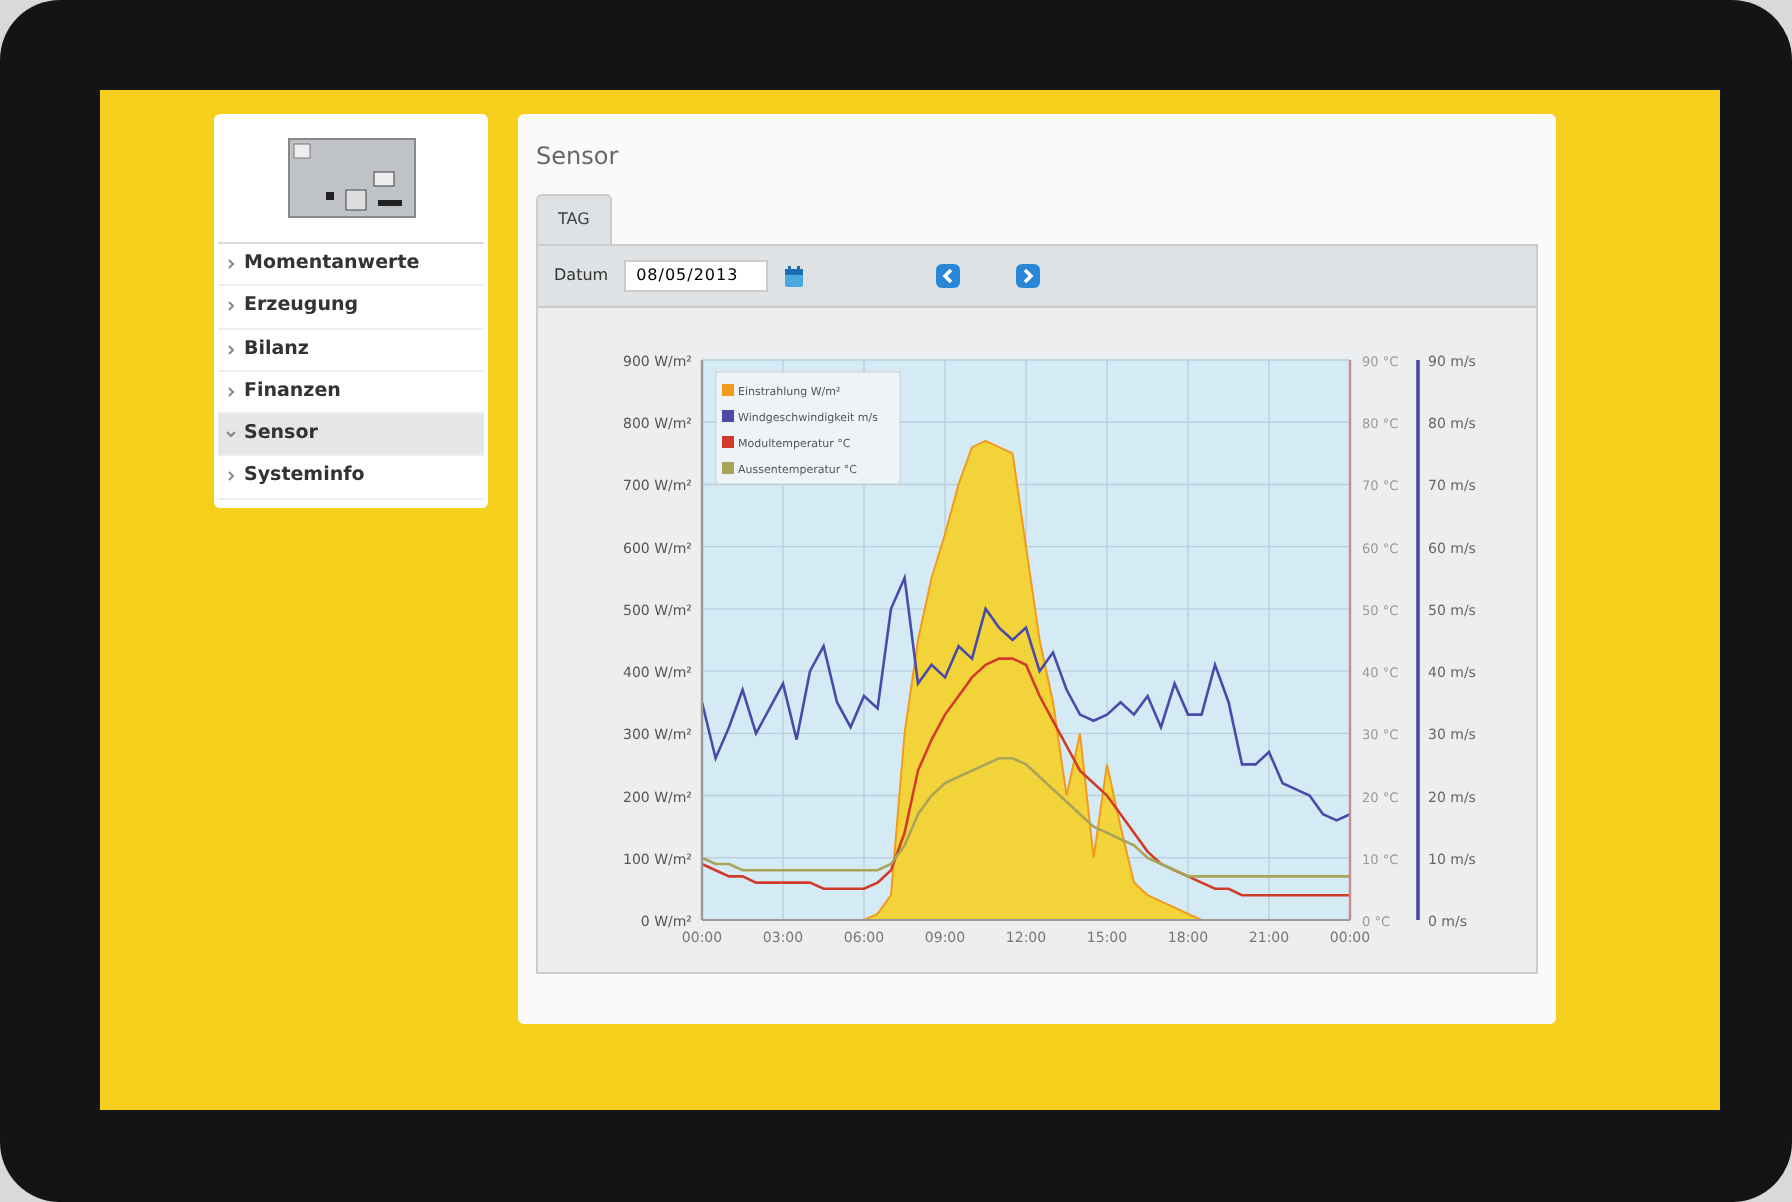  What do you see at coordinates (351, 307) in the screenshot?
I see `sidebar-item: Erzeugung` at bounding box center [351, 307].